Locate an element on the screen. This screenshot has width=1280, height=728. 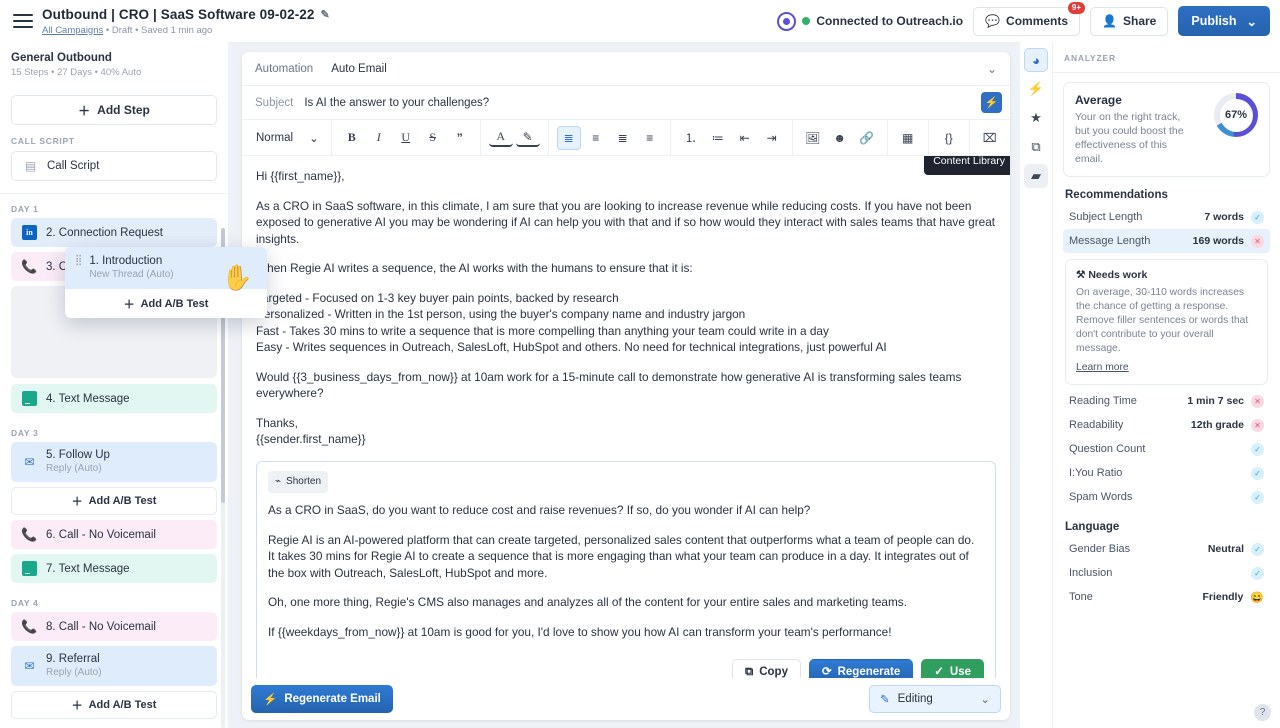
font-color-icon: A is located at coordinates (500, 137).